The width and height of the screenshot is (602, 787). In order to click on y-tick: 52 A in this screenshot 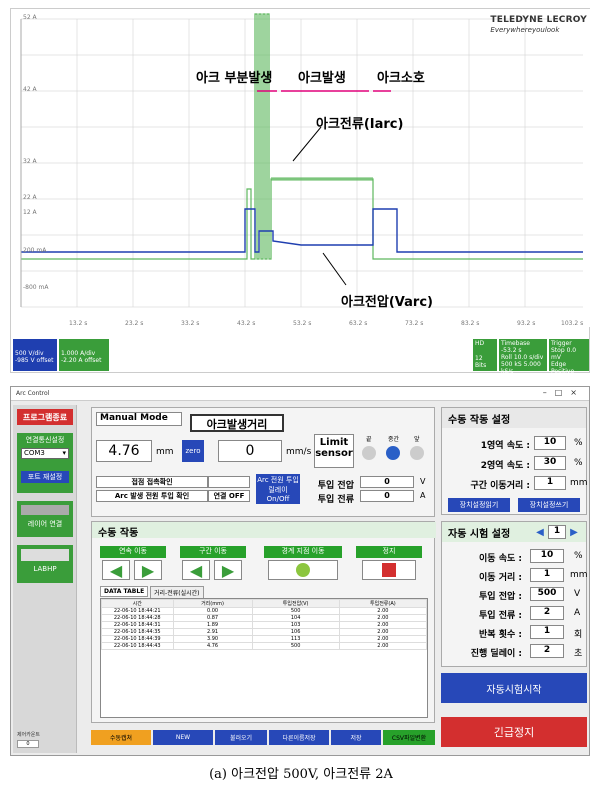, I will do `click(30, 17)`.